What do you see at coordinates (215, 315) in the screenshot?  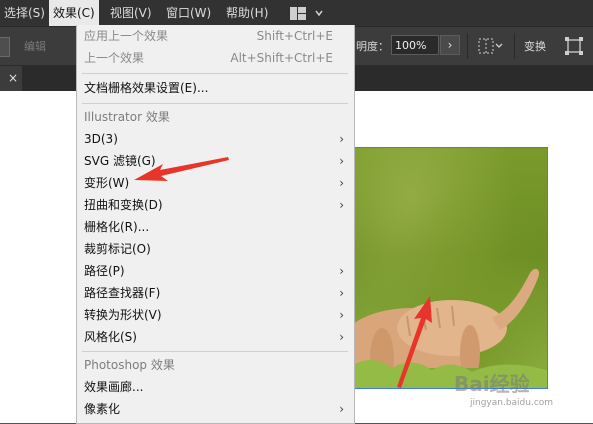 I see `menu-item-convert-to-shape: 转换为形状(V) ›` at bounding box center [215, 315].